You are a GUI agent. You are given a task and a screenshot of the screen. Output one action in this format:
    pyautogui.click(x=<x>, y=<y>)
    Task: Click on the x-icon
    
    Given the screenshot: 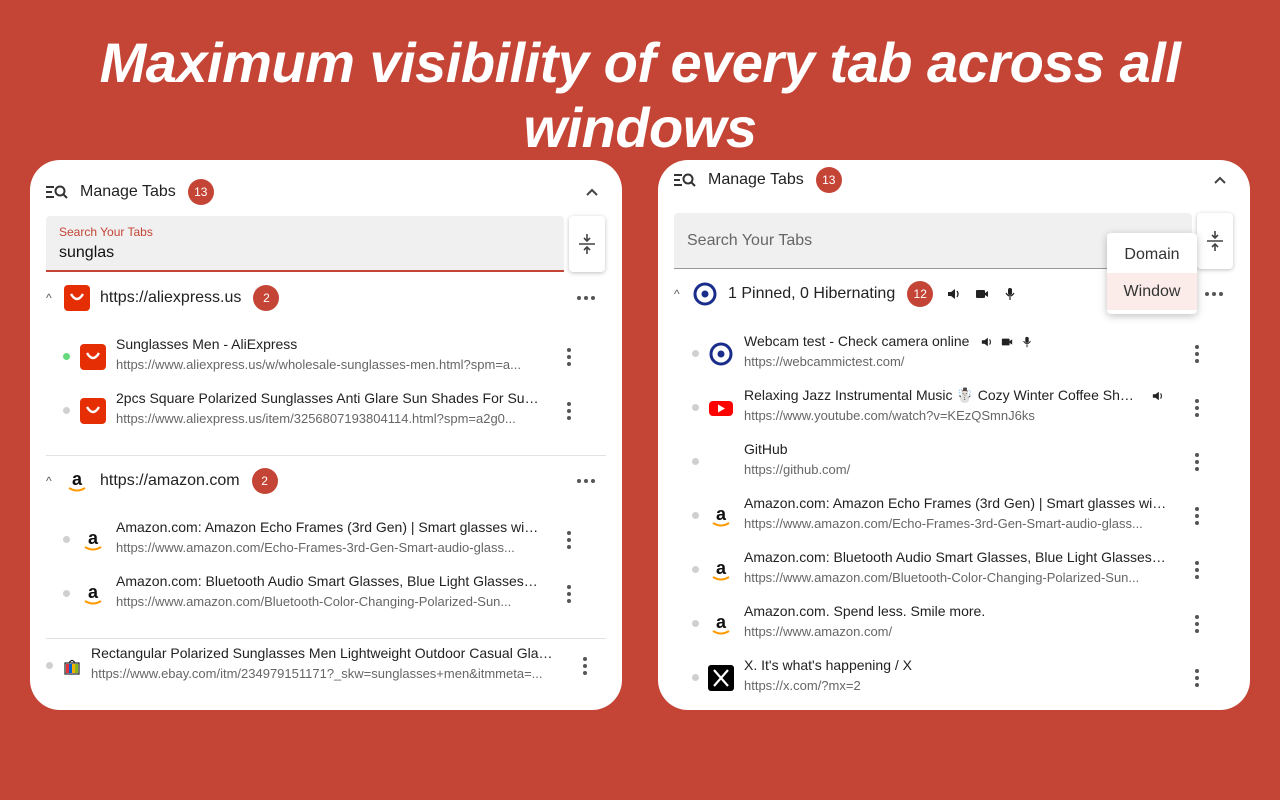 What is the action you would take?
    pyautogui.click(x=721, y=678)
    